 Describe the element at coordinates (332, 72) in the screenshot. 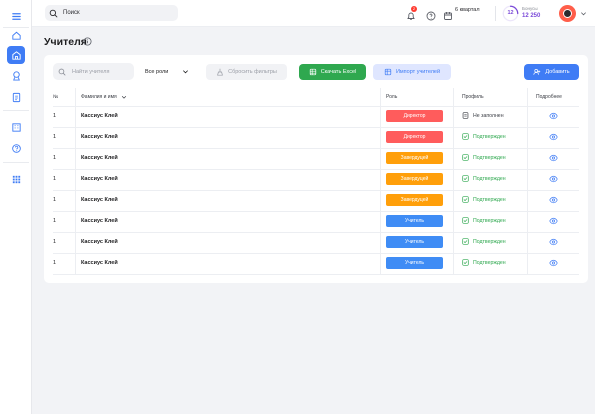

I see `download-excel-button: Скачать Excel` at that location.